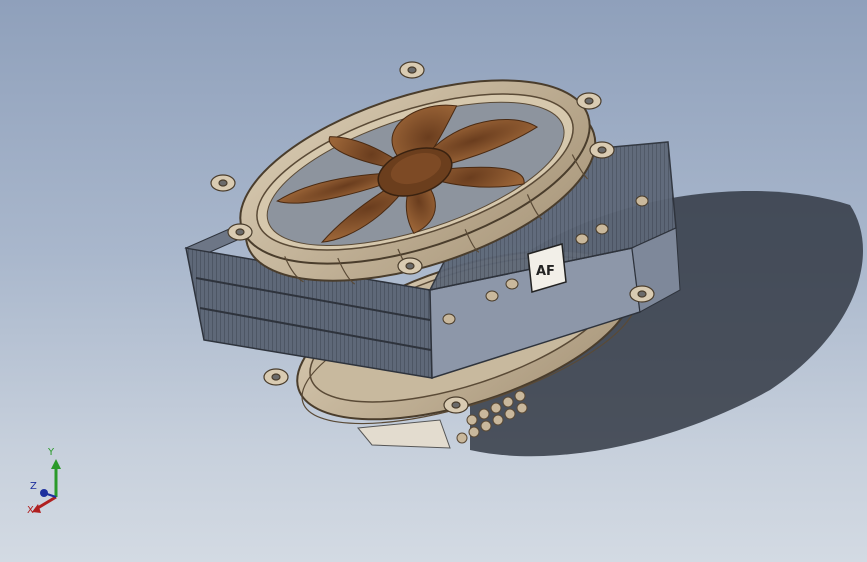 The width and height of the screenshot is (867, 562). Describe the element at coordinates (56, 464) in the screenshot. I see `y-axis-arrow` at that location.